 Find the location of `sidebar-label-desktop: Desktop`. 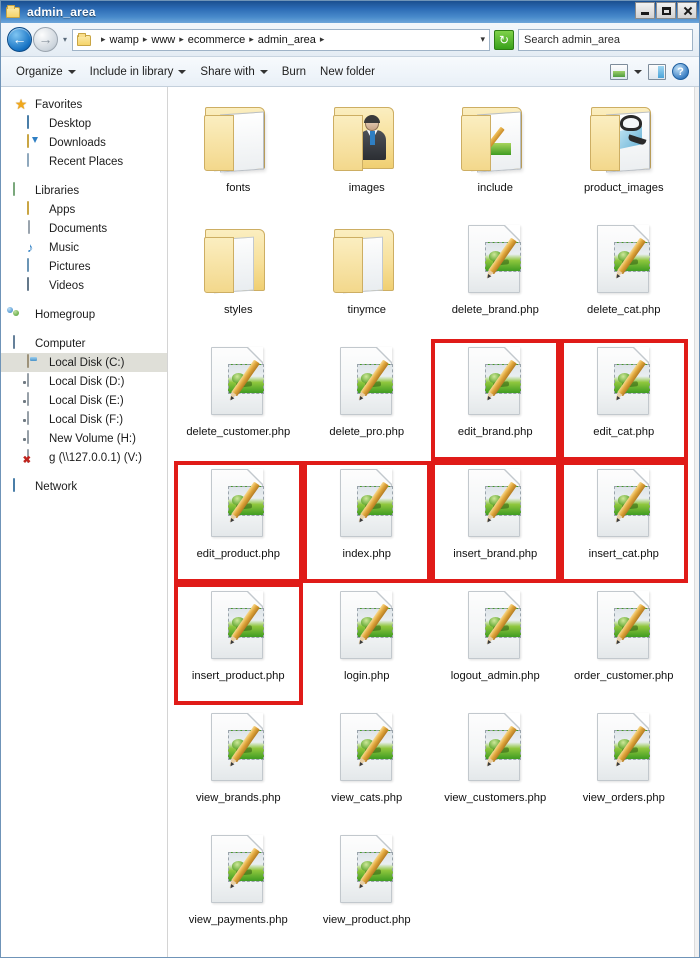

sidebar-label-desktop: Desktop is located at coordinates (70, 123).